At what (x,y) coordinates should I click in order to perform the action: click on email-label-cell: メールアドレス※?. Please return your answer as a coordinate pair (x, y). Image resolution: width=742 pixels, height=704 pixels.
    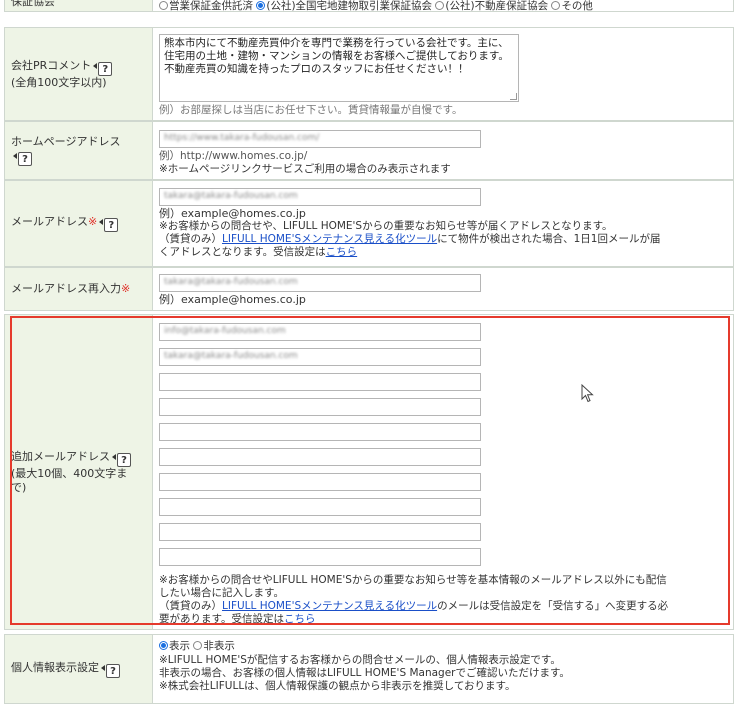
    Looking at the image, I should click on (79, 223).